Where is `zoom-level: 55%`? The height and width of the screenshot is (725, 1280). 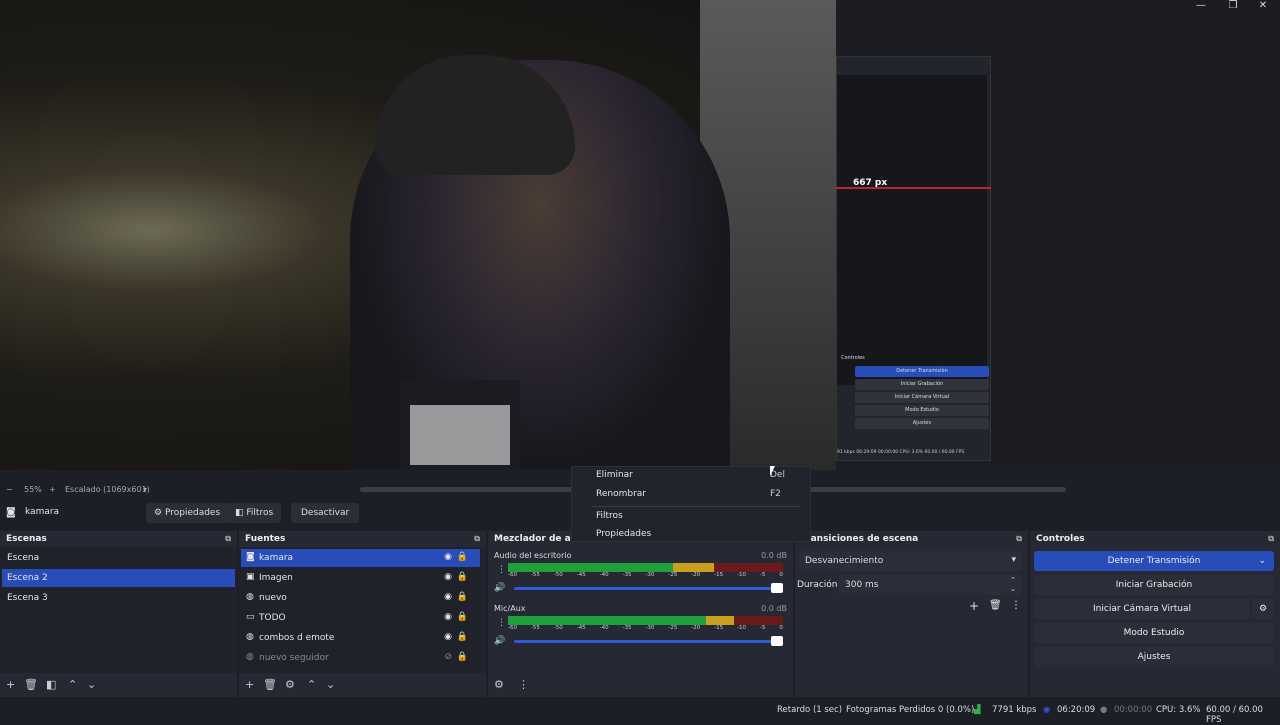 zoom-level: 55% is located at coordinates (33, 489).